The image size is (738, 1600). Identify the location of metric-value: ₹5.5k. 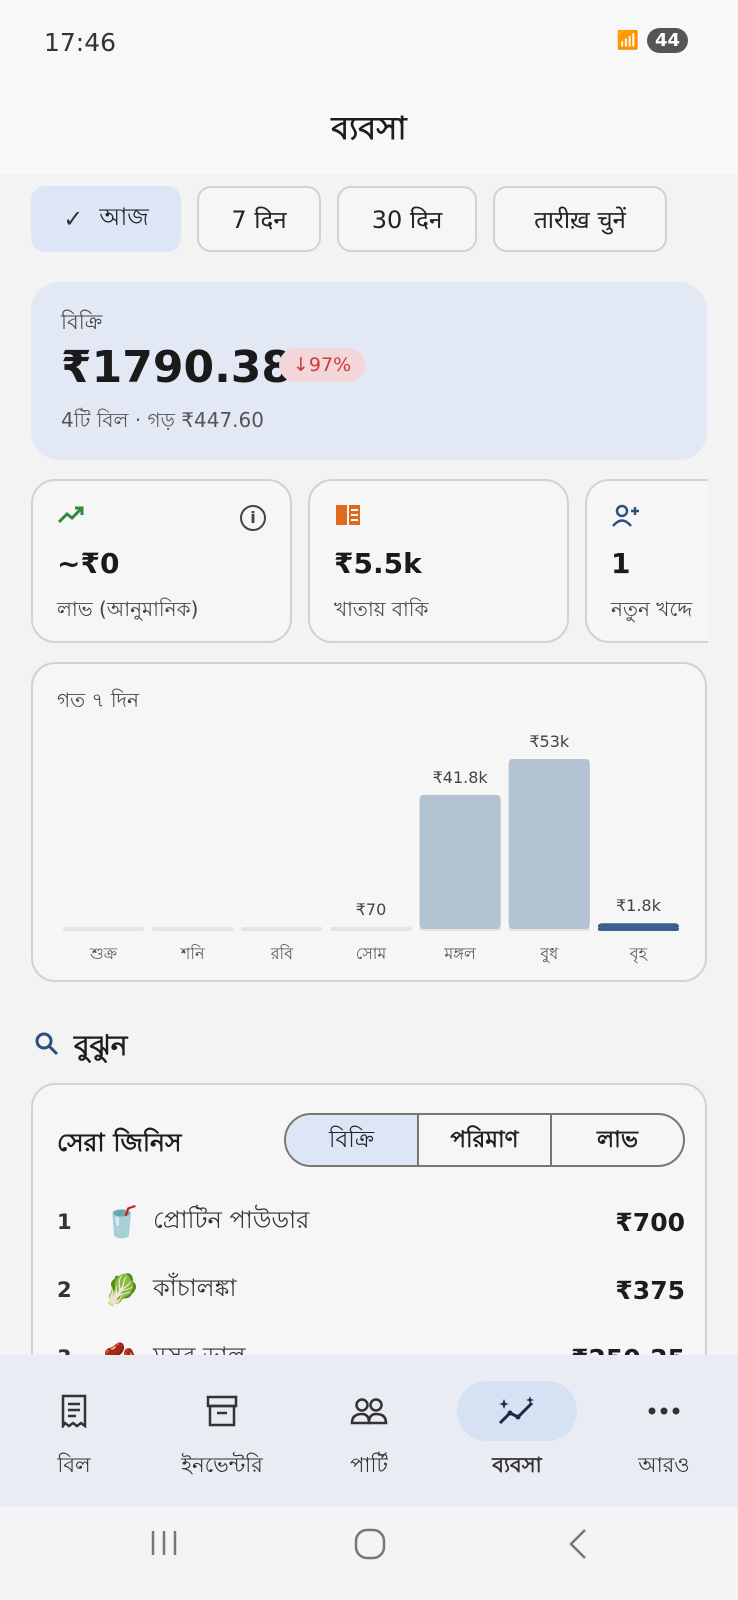
(378, 563).